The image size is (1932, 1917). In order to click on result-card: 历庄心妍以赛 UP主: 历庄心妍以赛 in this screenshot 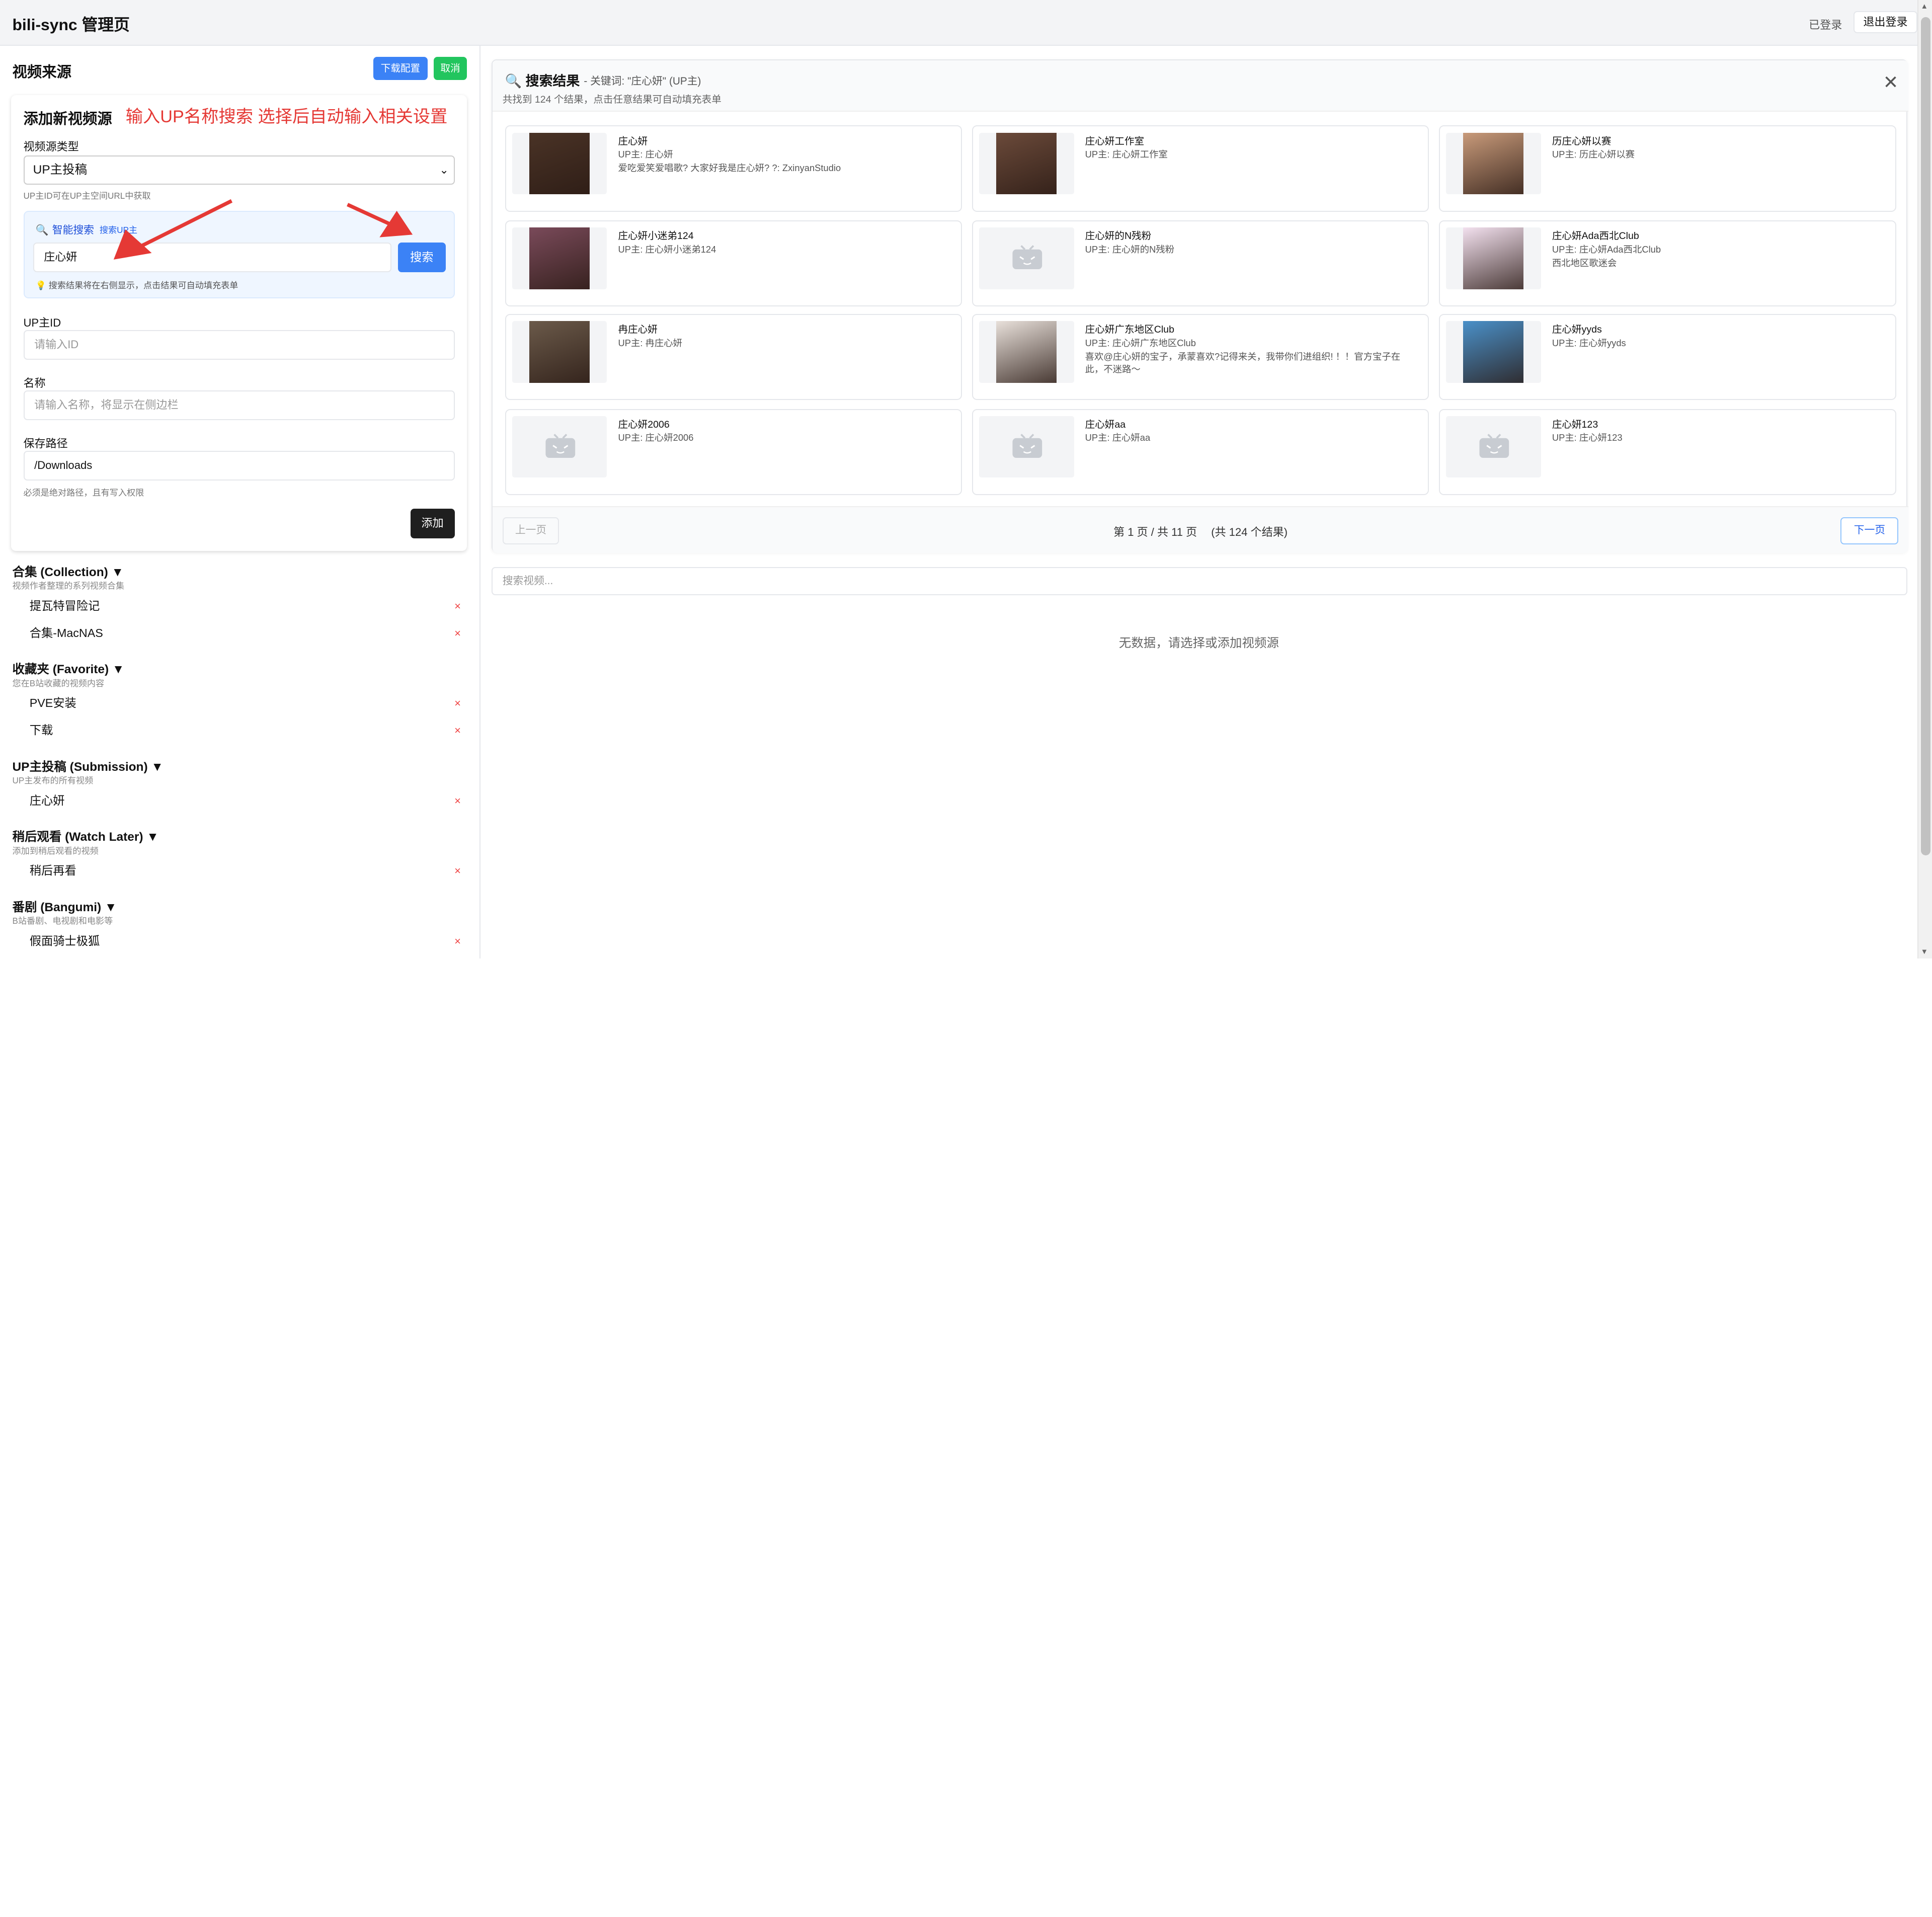, I will do `click(1667, 168)`.